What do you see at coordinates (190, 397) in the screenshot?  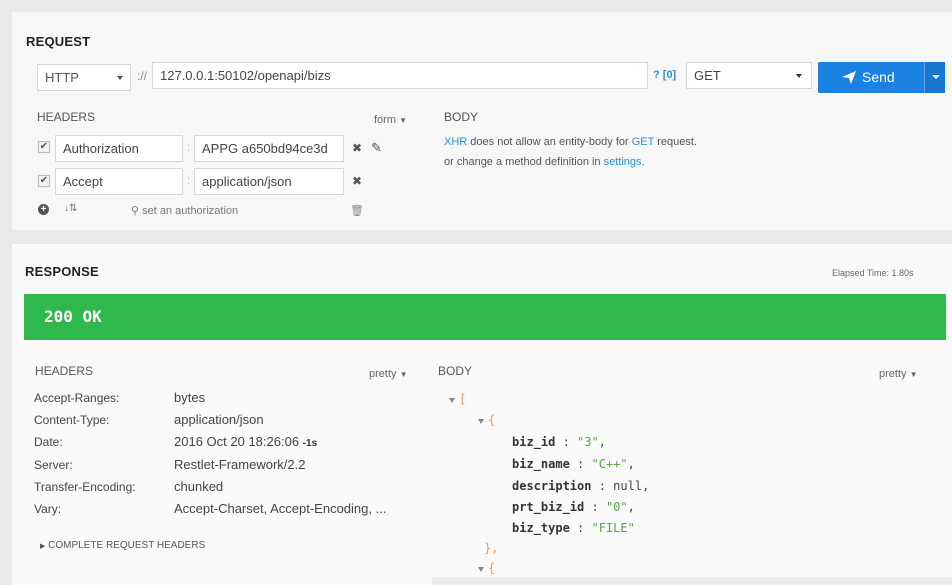 I see `header-value: bytes` at bounding box center [190, 397].